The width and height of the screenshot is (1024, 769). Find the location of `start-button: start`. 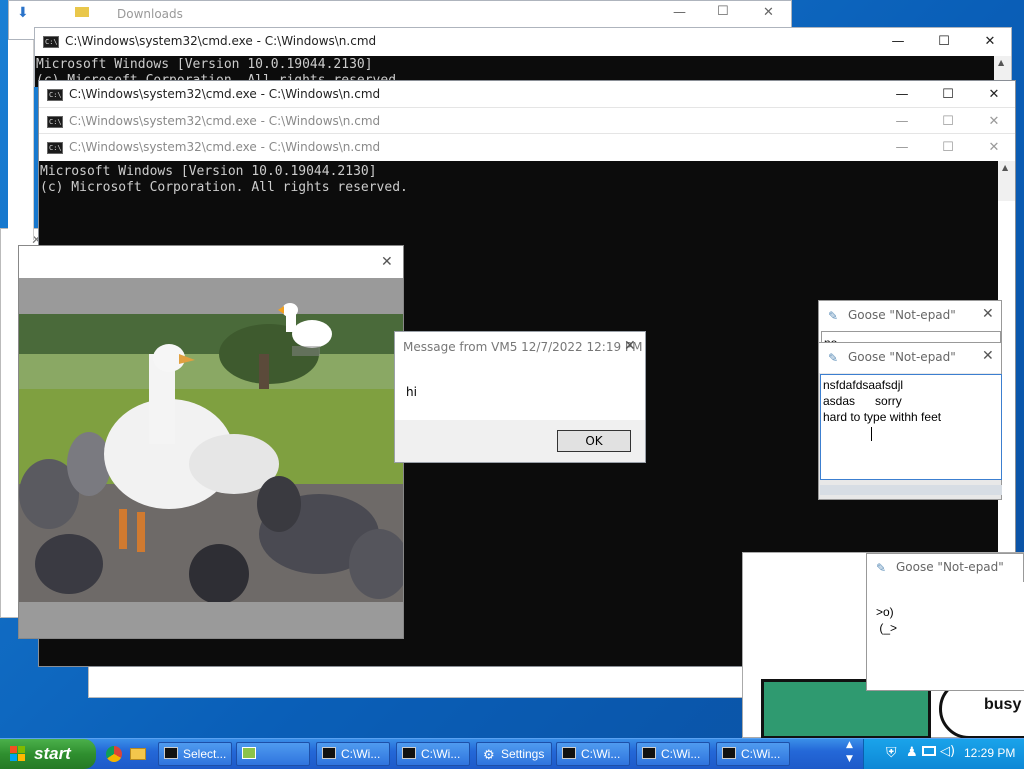

start-button: start is located at coordinates (48, 754).